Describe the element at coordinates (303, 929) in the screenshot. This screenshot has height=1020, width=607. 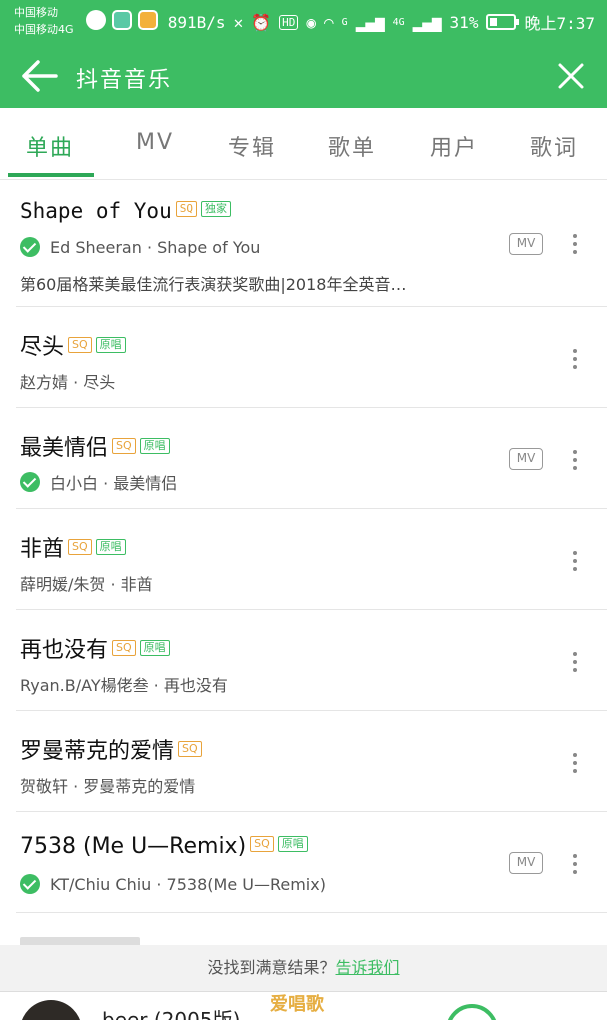
I see `song-row-partial` at that location.